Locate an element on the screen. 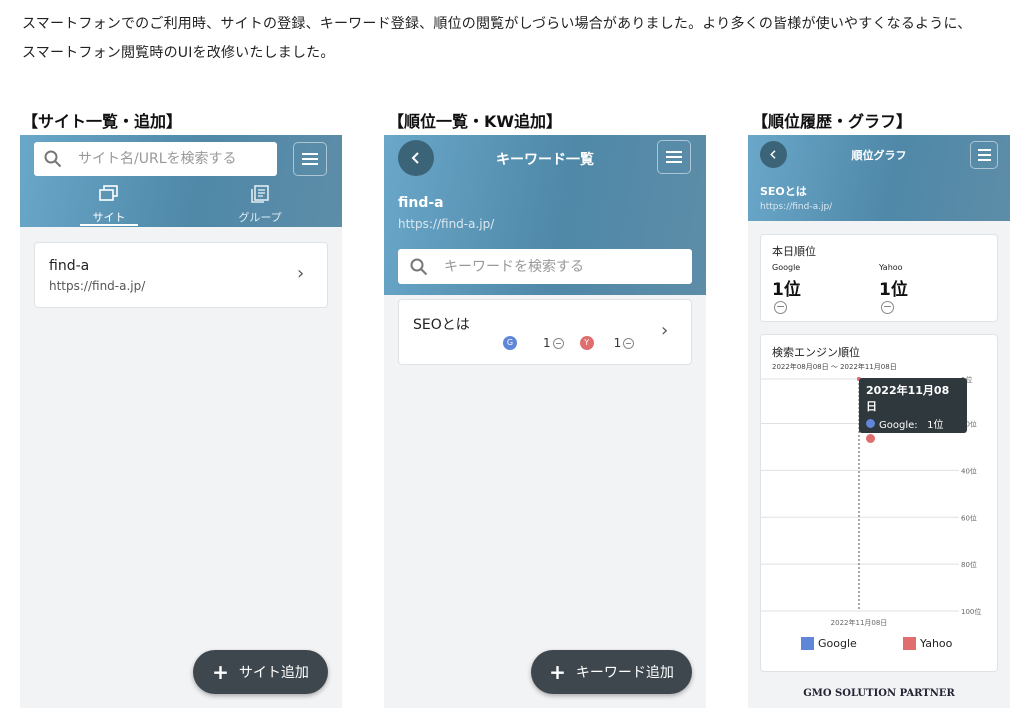 This screenshot has height=713, width=1024. group-icon is located at coordinates (260, 194).